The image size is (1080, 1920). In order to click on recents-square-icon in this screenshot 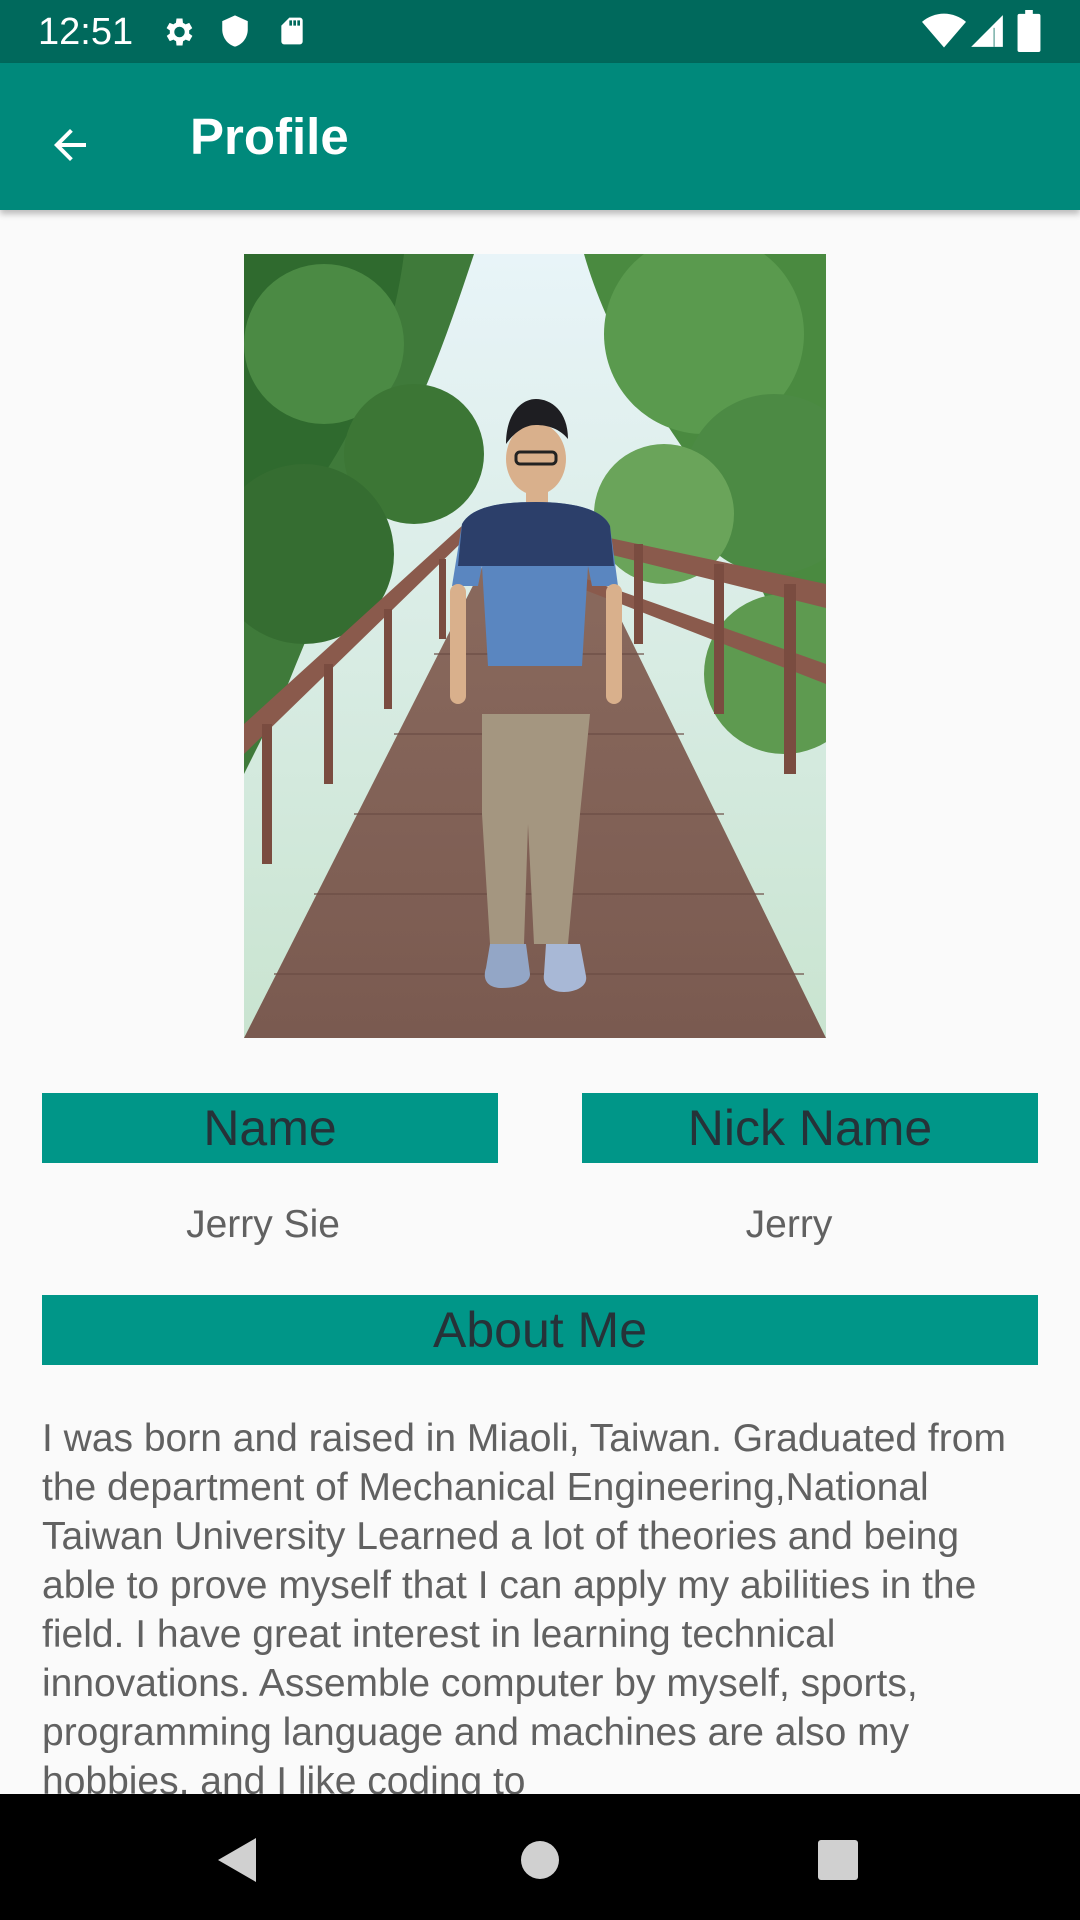, I will do `click(838, 1860)`.